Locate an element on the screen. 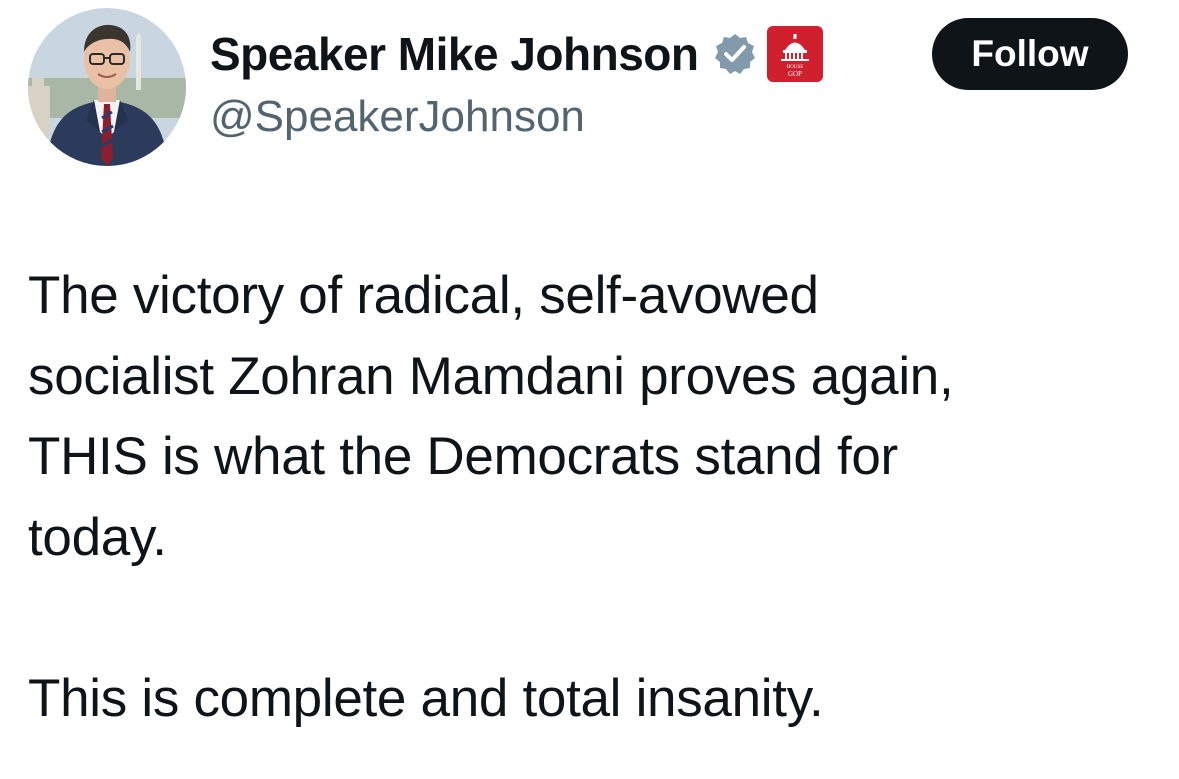 The height and width of the screenshot is (779, 1179). tweet-text-line: THIS is what the Democrats stand for is located at coordinates (463, 456).